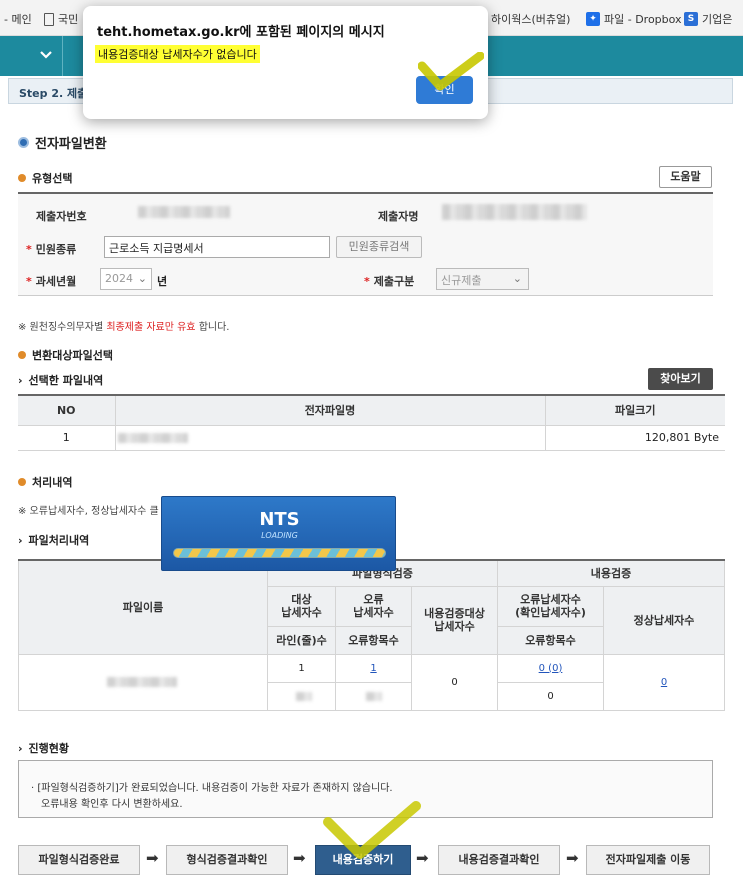 Image resolution: width=743 pixels, height=879 pixels. What do you see at coordinates (177, 54) in the screenshot?
I see `dialog-message: 내용검증대상 납세자수가 없습니다` at bounding box center [177, 54].